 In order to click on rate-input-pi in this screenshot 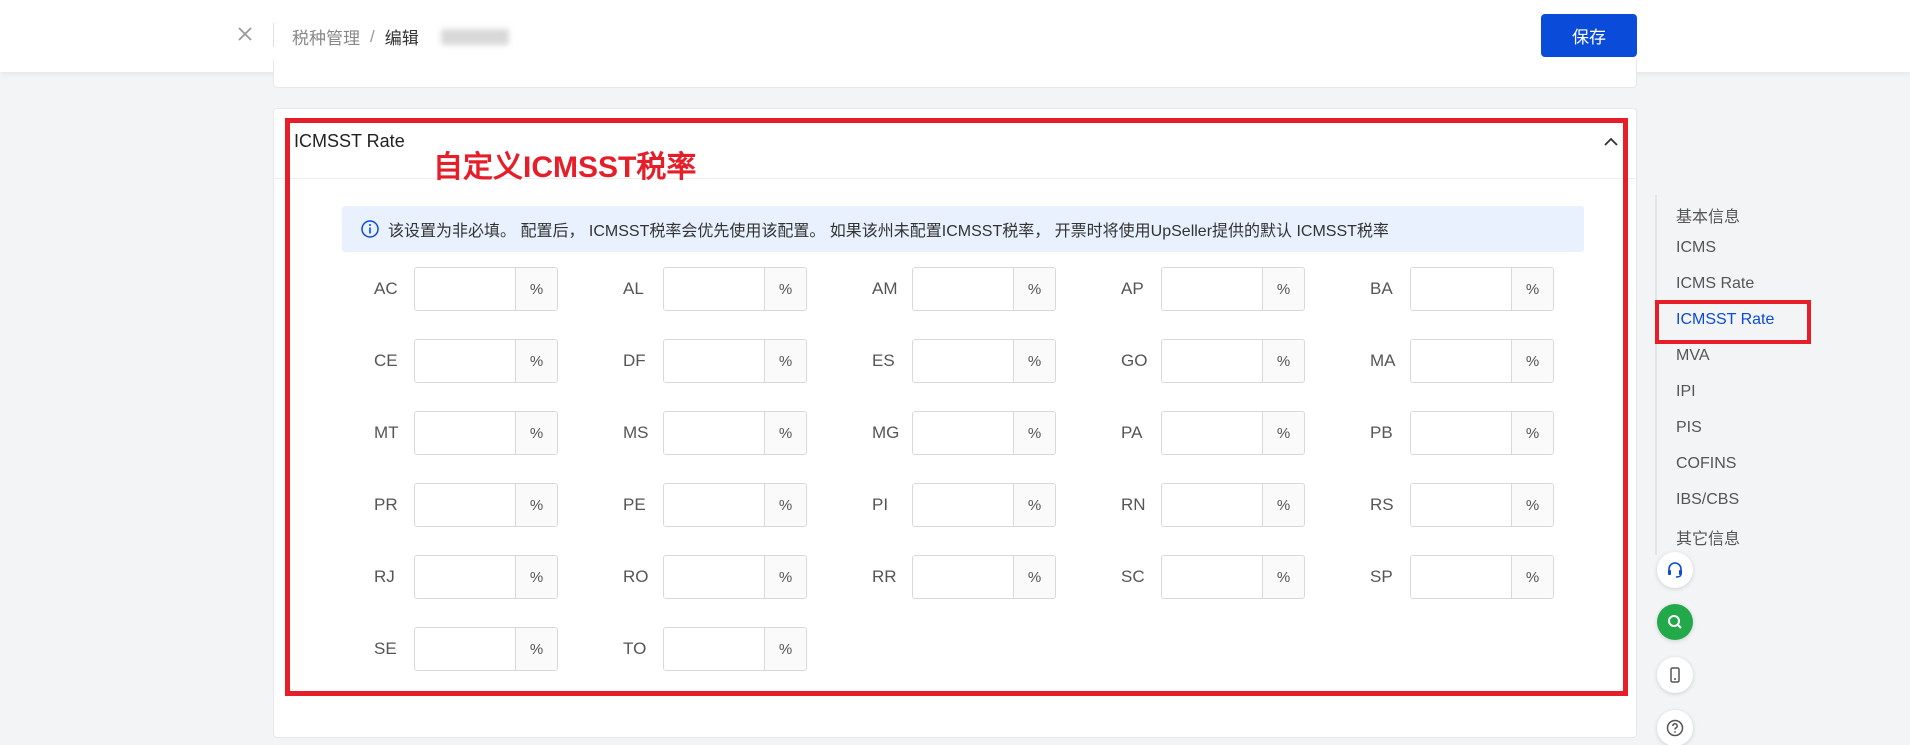, I will do `click(963, 505)`.